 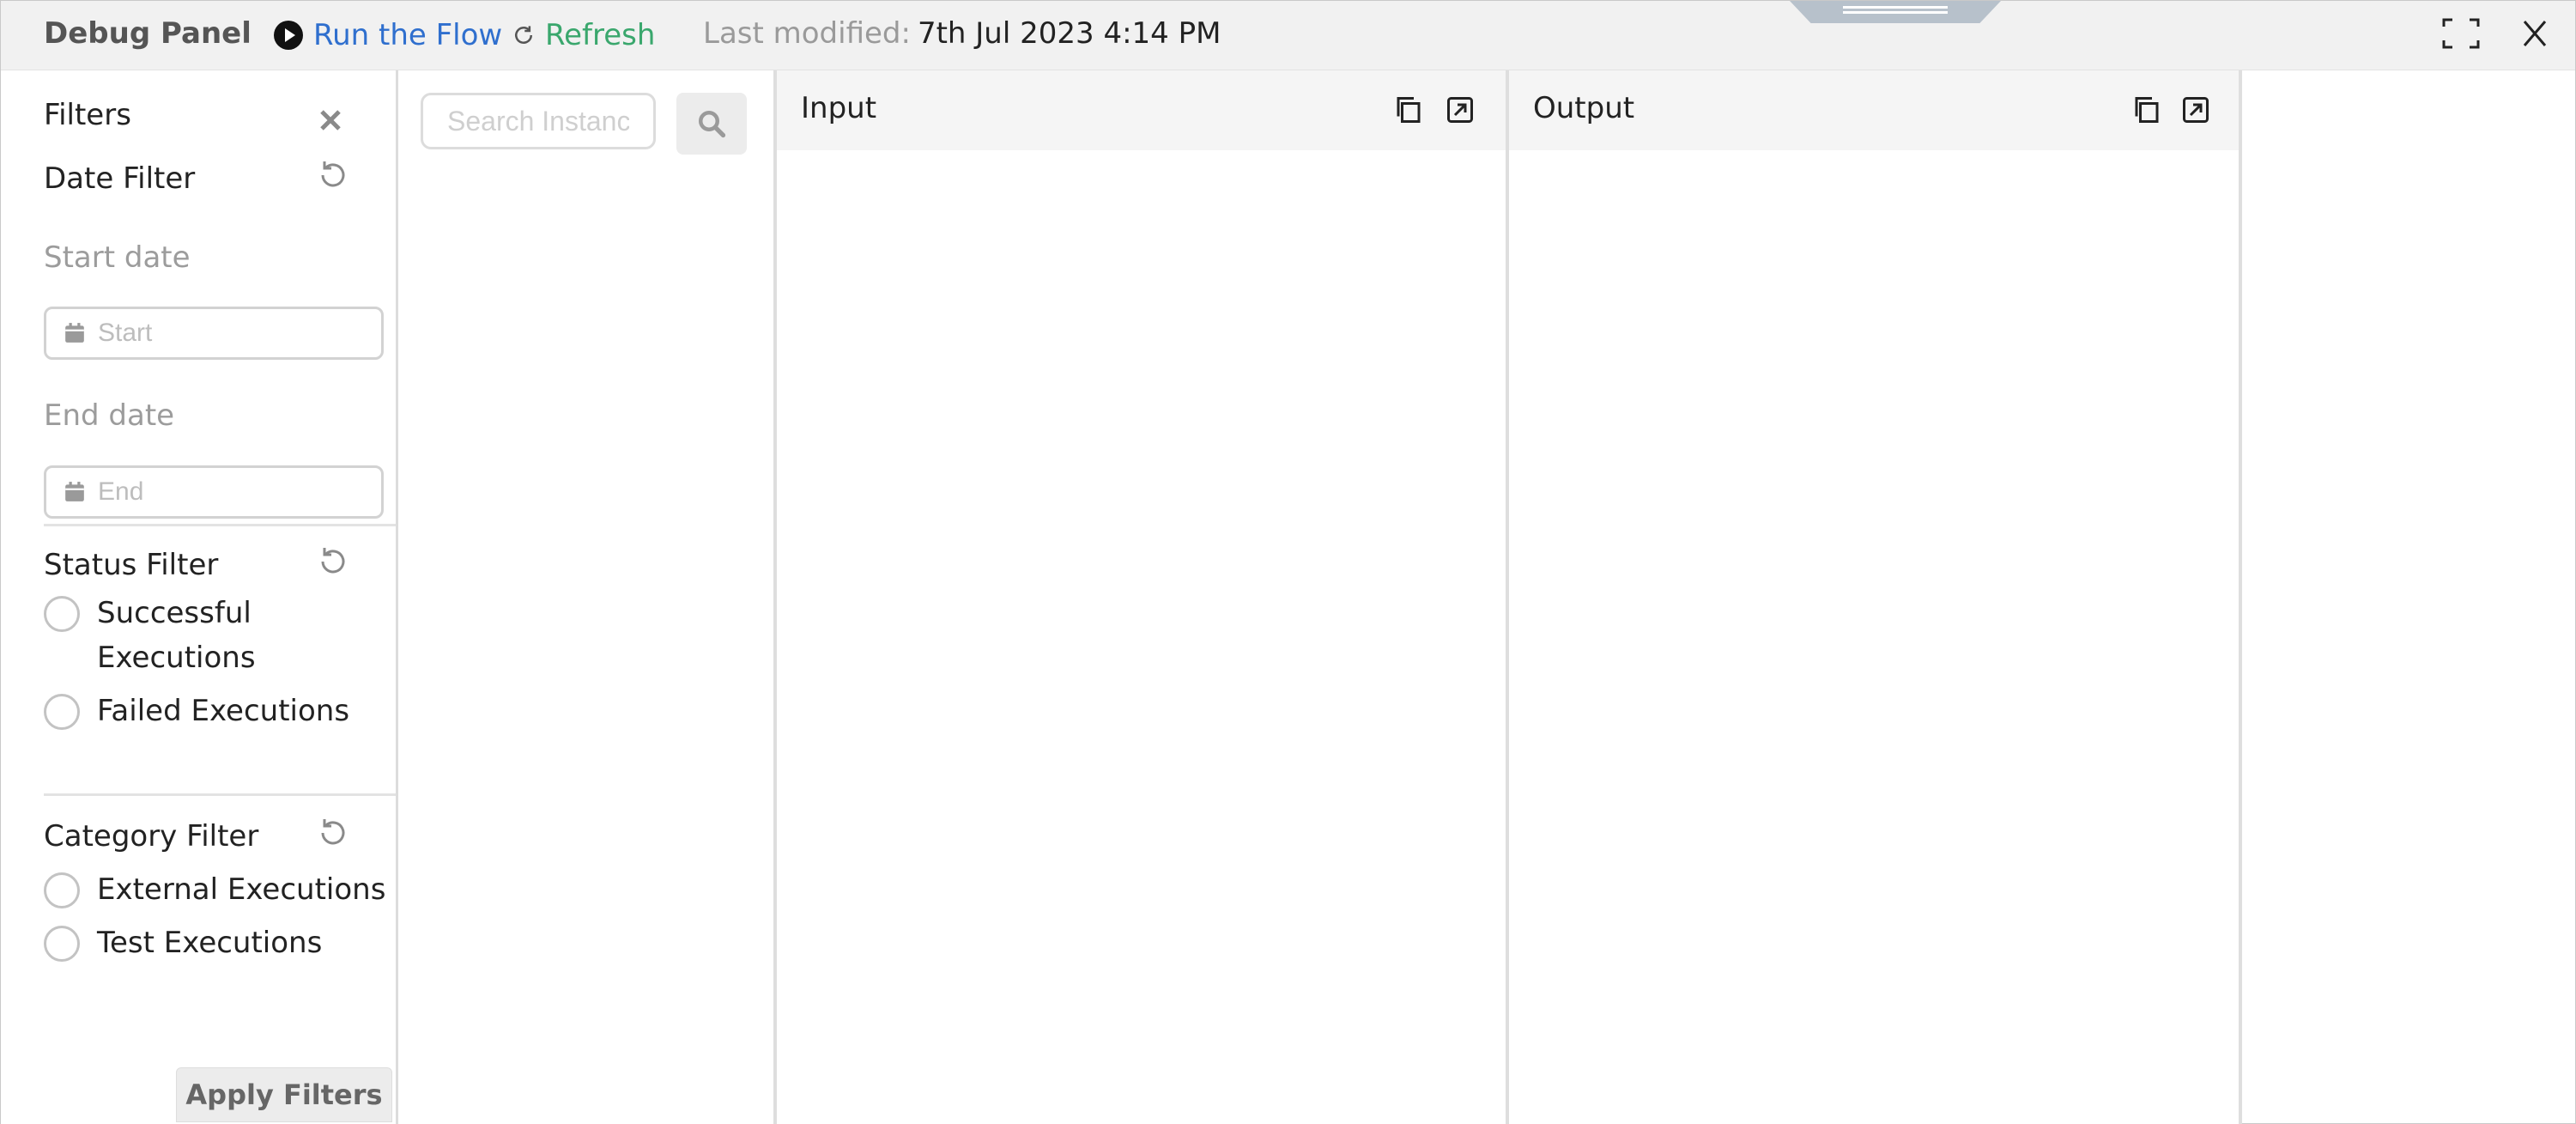 What do you see at coordinates (176, 635) in the screenshot?
I see `status-option-label: Successful Executions` at bounding box center [176, 635].